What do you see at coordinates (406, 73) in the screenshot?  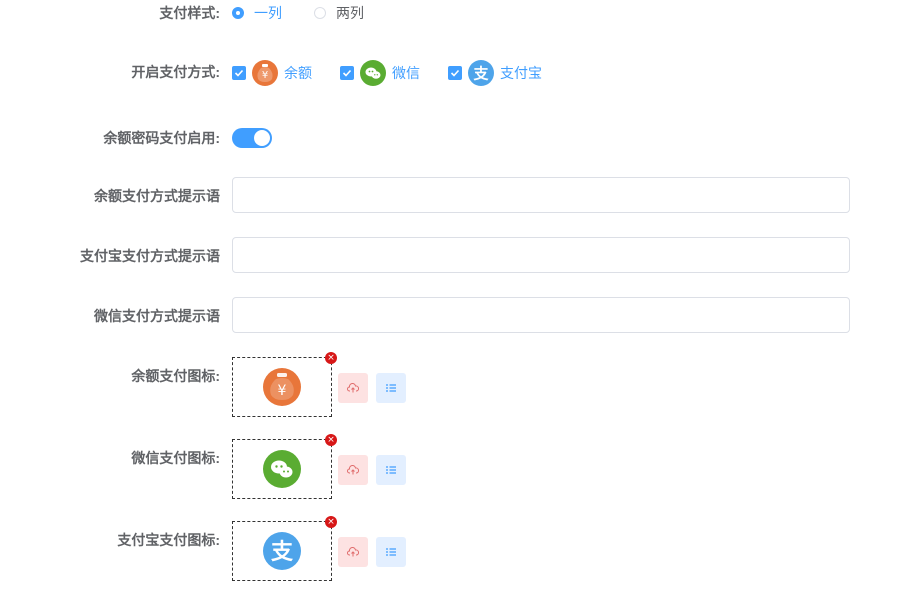 I see `checkbox-label: 微信` at bounding box center [406, 73].